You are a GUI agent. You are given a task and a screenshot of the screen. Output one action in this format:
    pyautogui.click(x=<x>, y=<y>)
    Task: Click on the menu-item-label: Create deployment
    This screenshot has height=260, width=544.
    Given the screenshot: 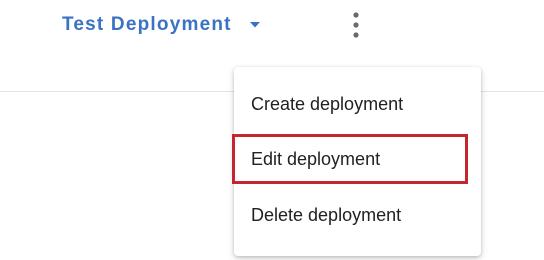 What is the action you would take?
    pyautogui.click(x=327, y=103)
    